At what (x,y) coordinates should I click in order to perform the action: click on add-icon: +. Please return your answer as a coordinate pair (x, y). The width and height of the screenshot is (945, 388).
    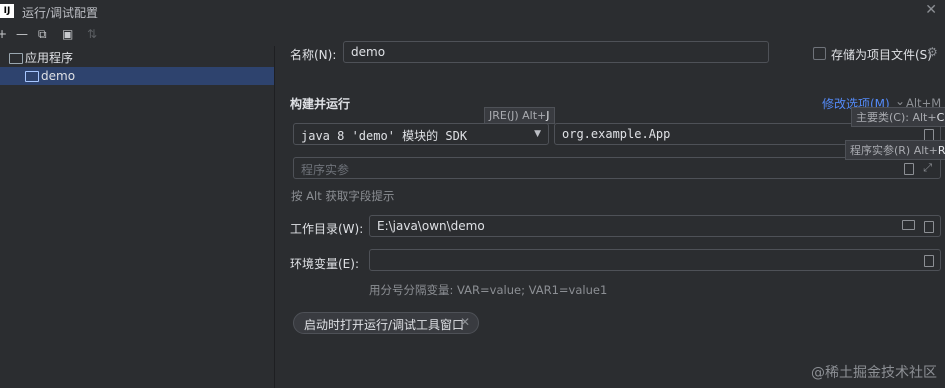
    Looking at the image, I should click on (3, 34).